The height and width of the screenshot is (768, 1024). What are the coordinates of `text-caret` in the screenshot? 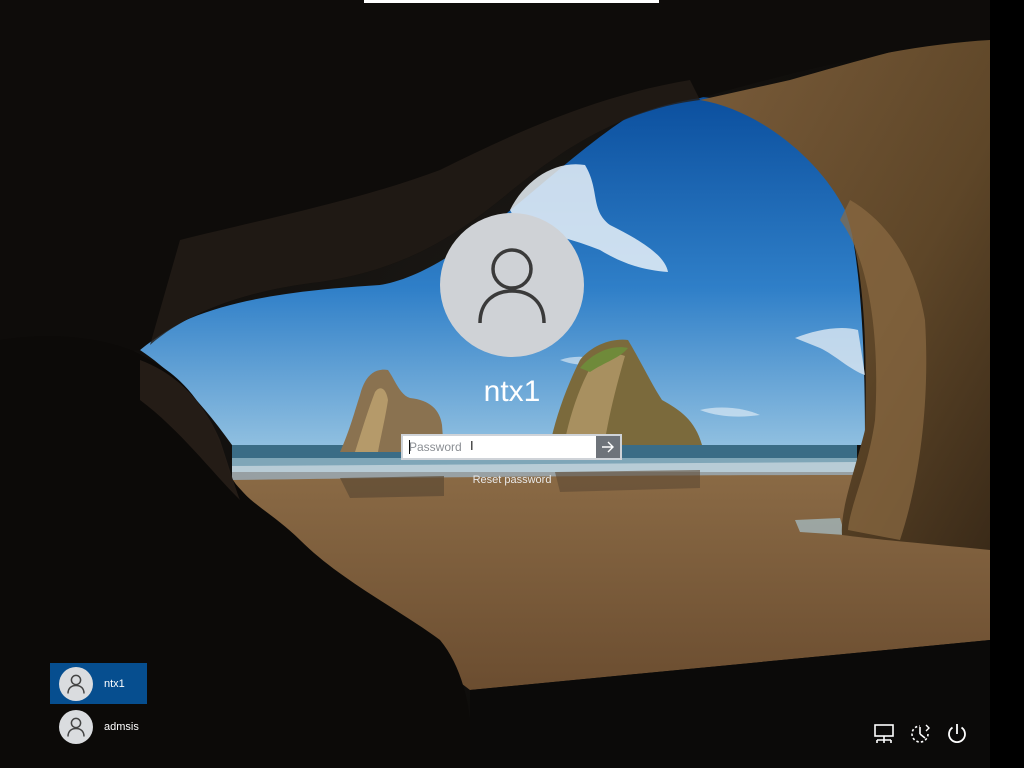 It's located at (409, 447).